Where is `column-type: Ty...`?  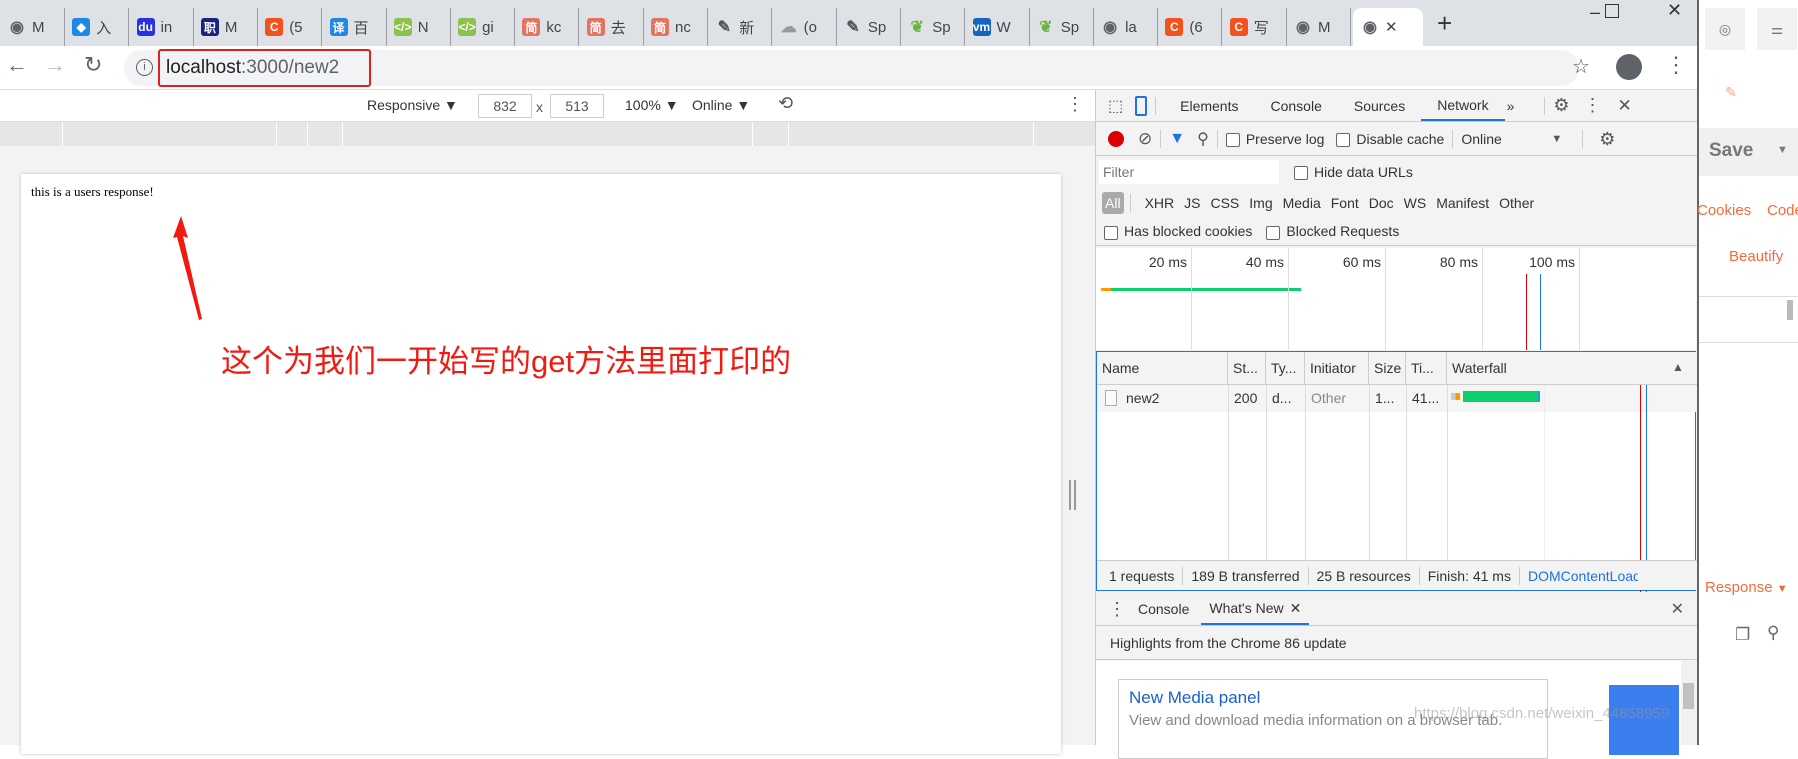
column-type: Ty... is located at coordinates (1285, 368).